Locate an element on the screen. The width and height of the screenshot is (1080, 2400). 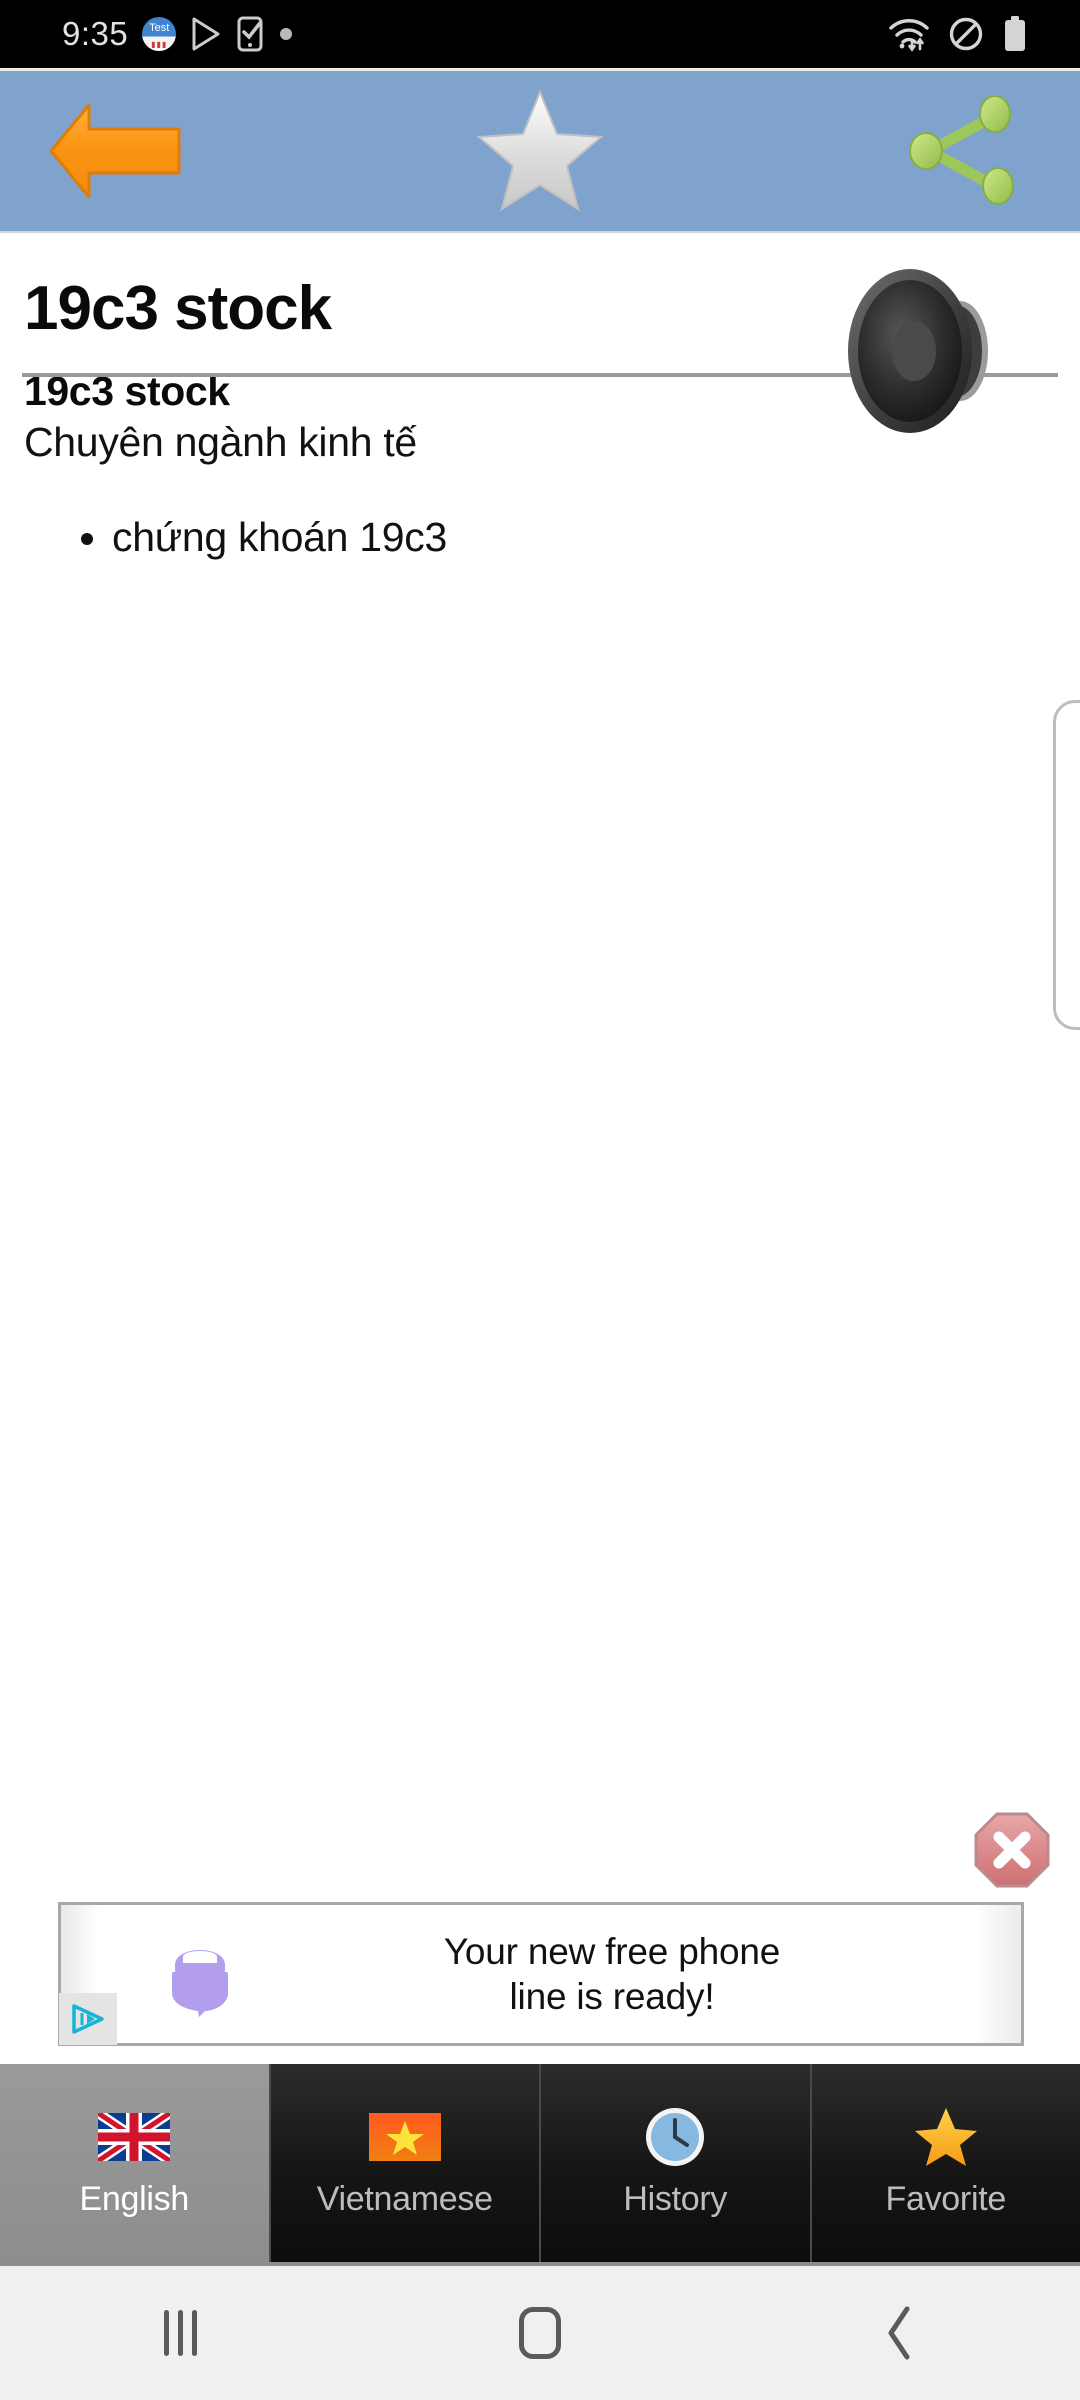
close-octagon-icon is located at coordinates (1012, 1850).